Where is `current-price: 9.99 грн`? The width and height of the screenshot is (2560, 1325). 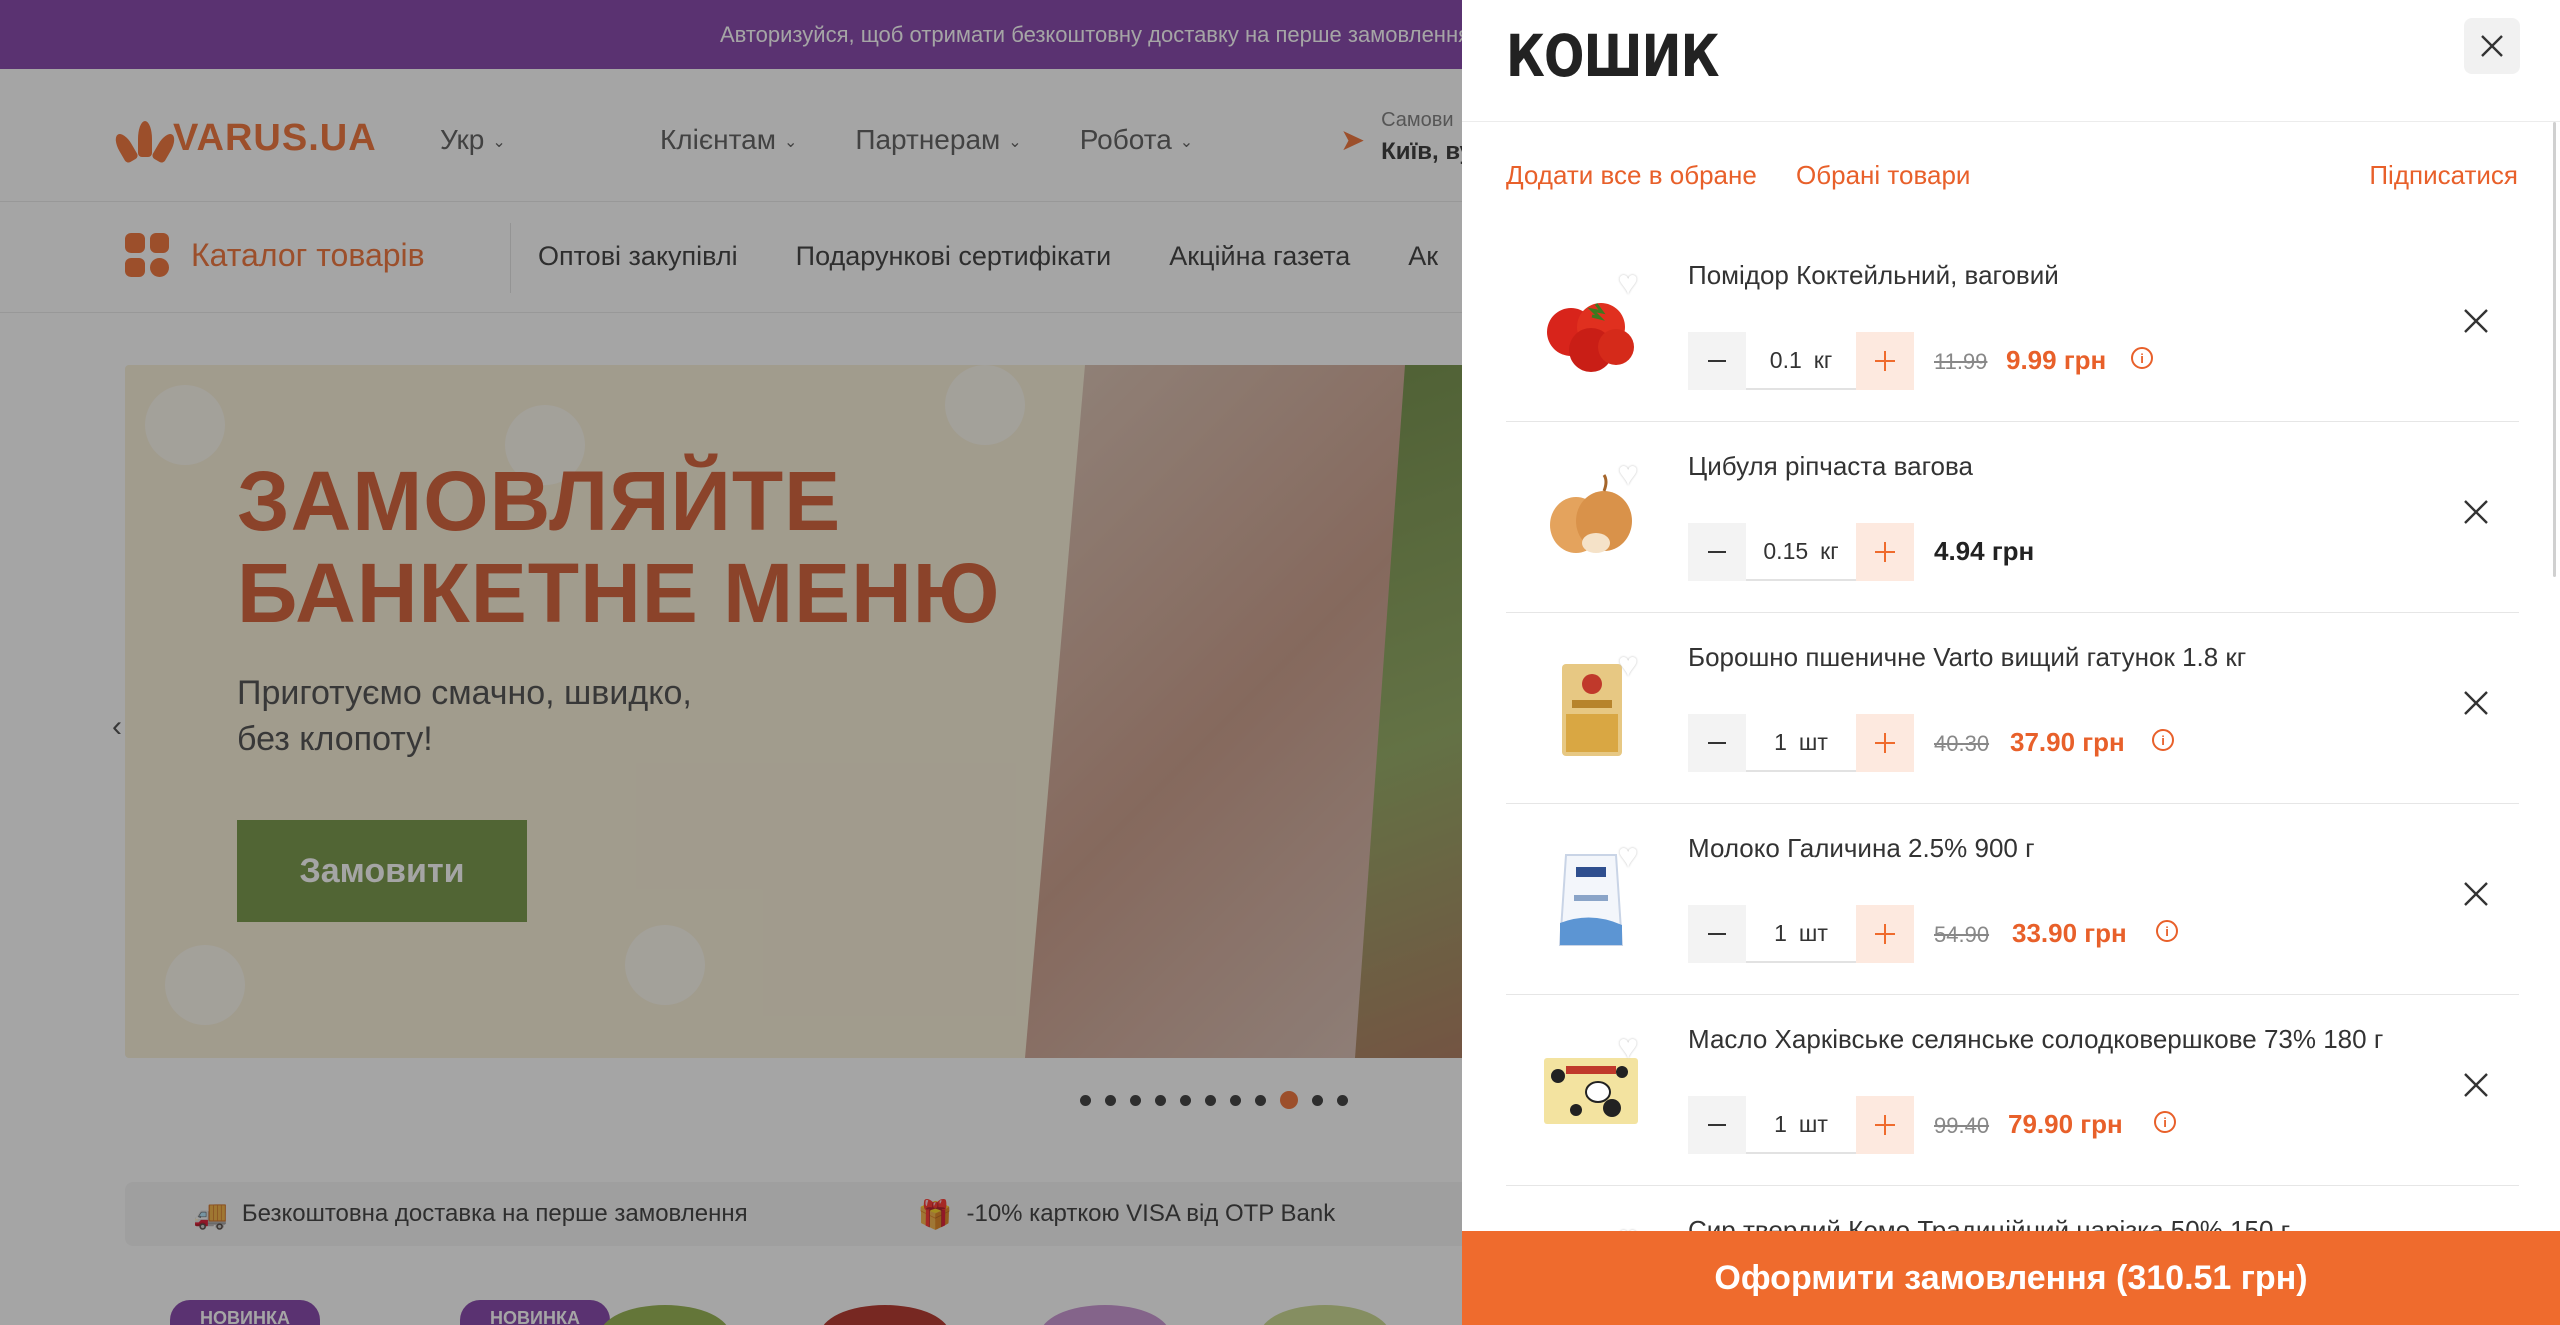
current-price: 9.99 грн is located at coordinates (2056, 360).